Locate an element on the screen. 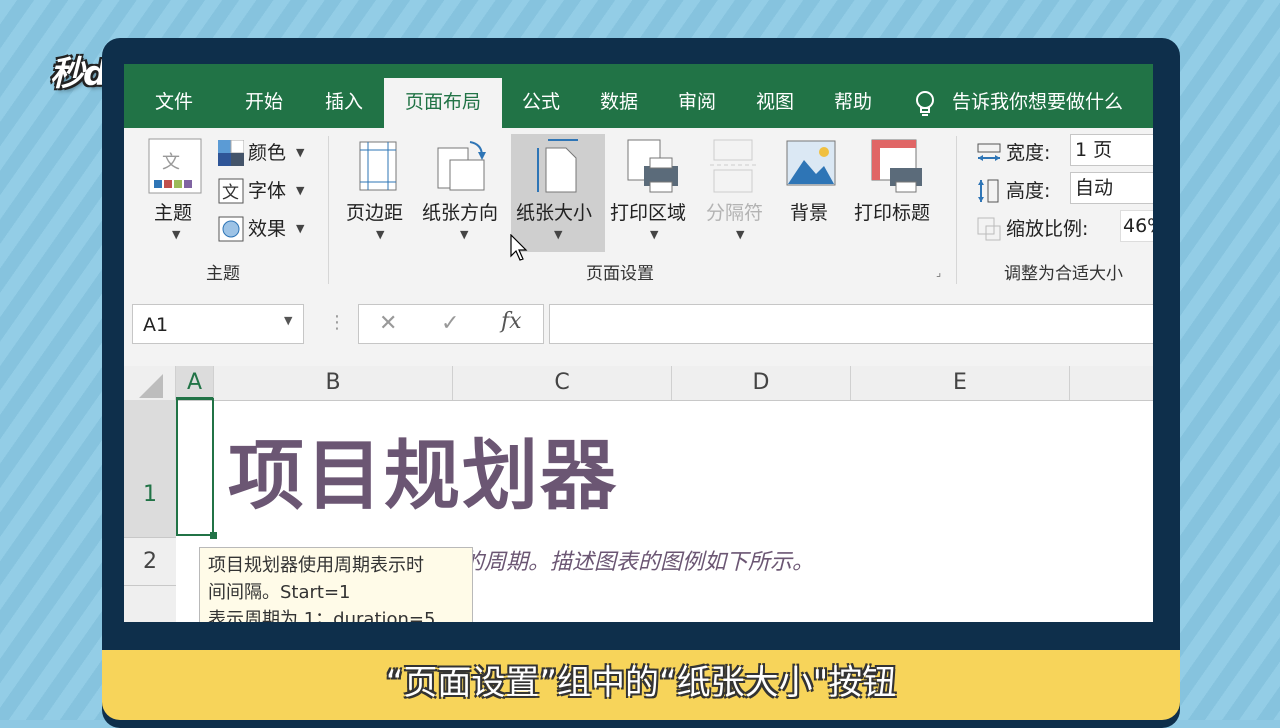  select-all-button is located at coordinates (150, 383).